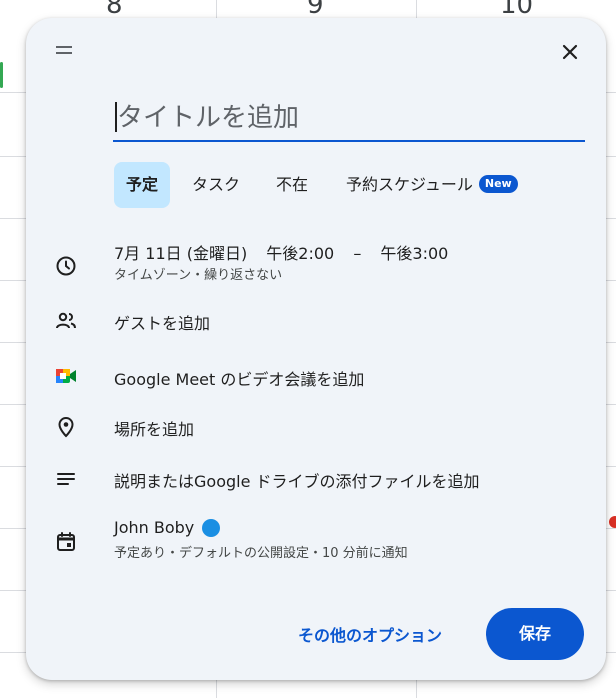 This screenshot has height=698, width=616. I want to click on google-meet-icon, so click(66, 376).